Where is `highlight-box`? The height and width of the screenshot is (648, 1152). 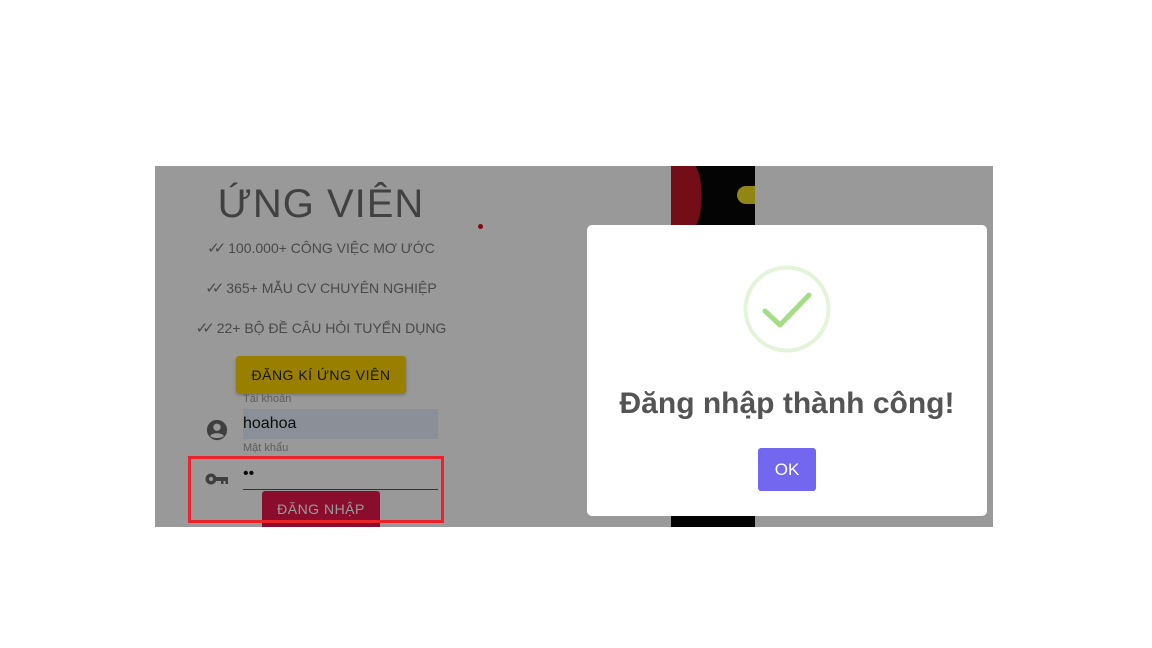
highlight-box is located at coordinates (316, 489).